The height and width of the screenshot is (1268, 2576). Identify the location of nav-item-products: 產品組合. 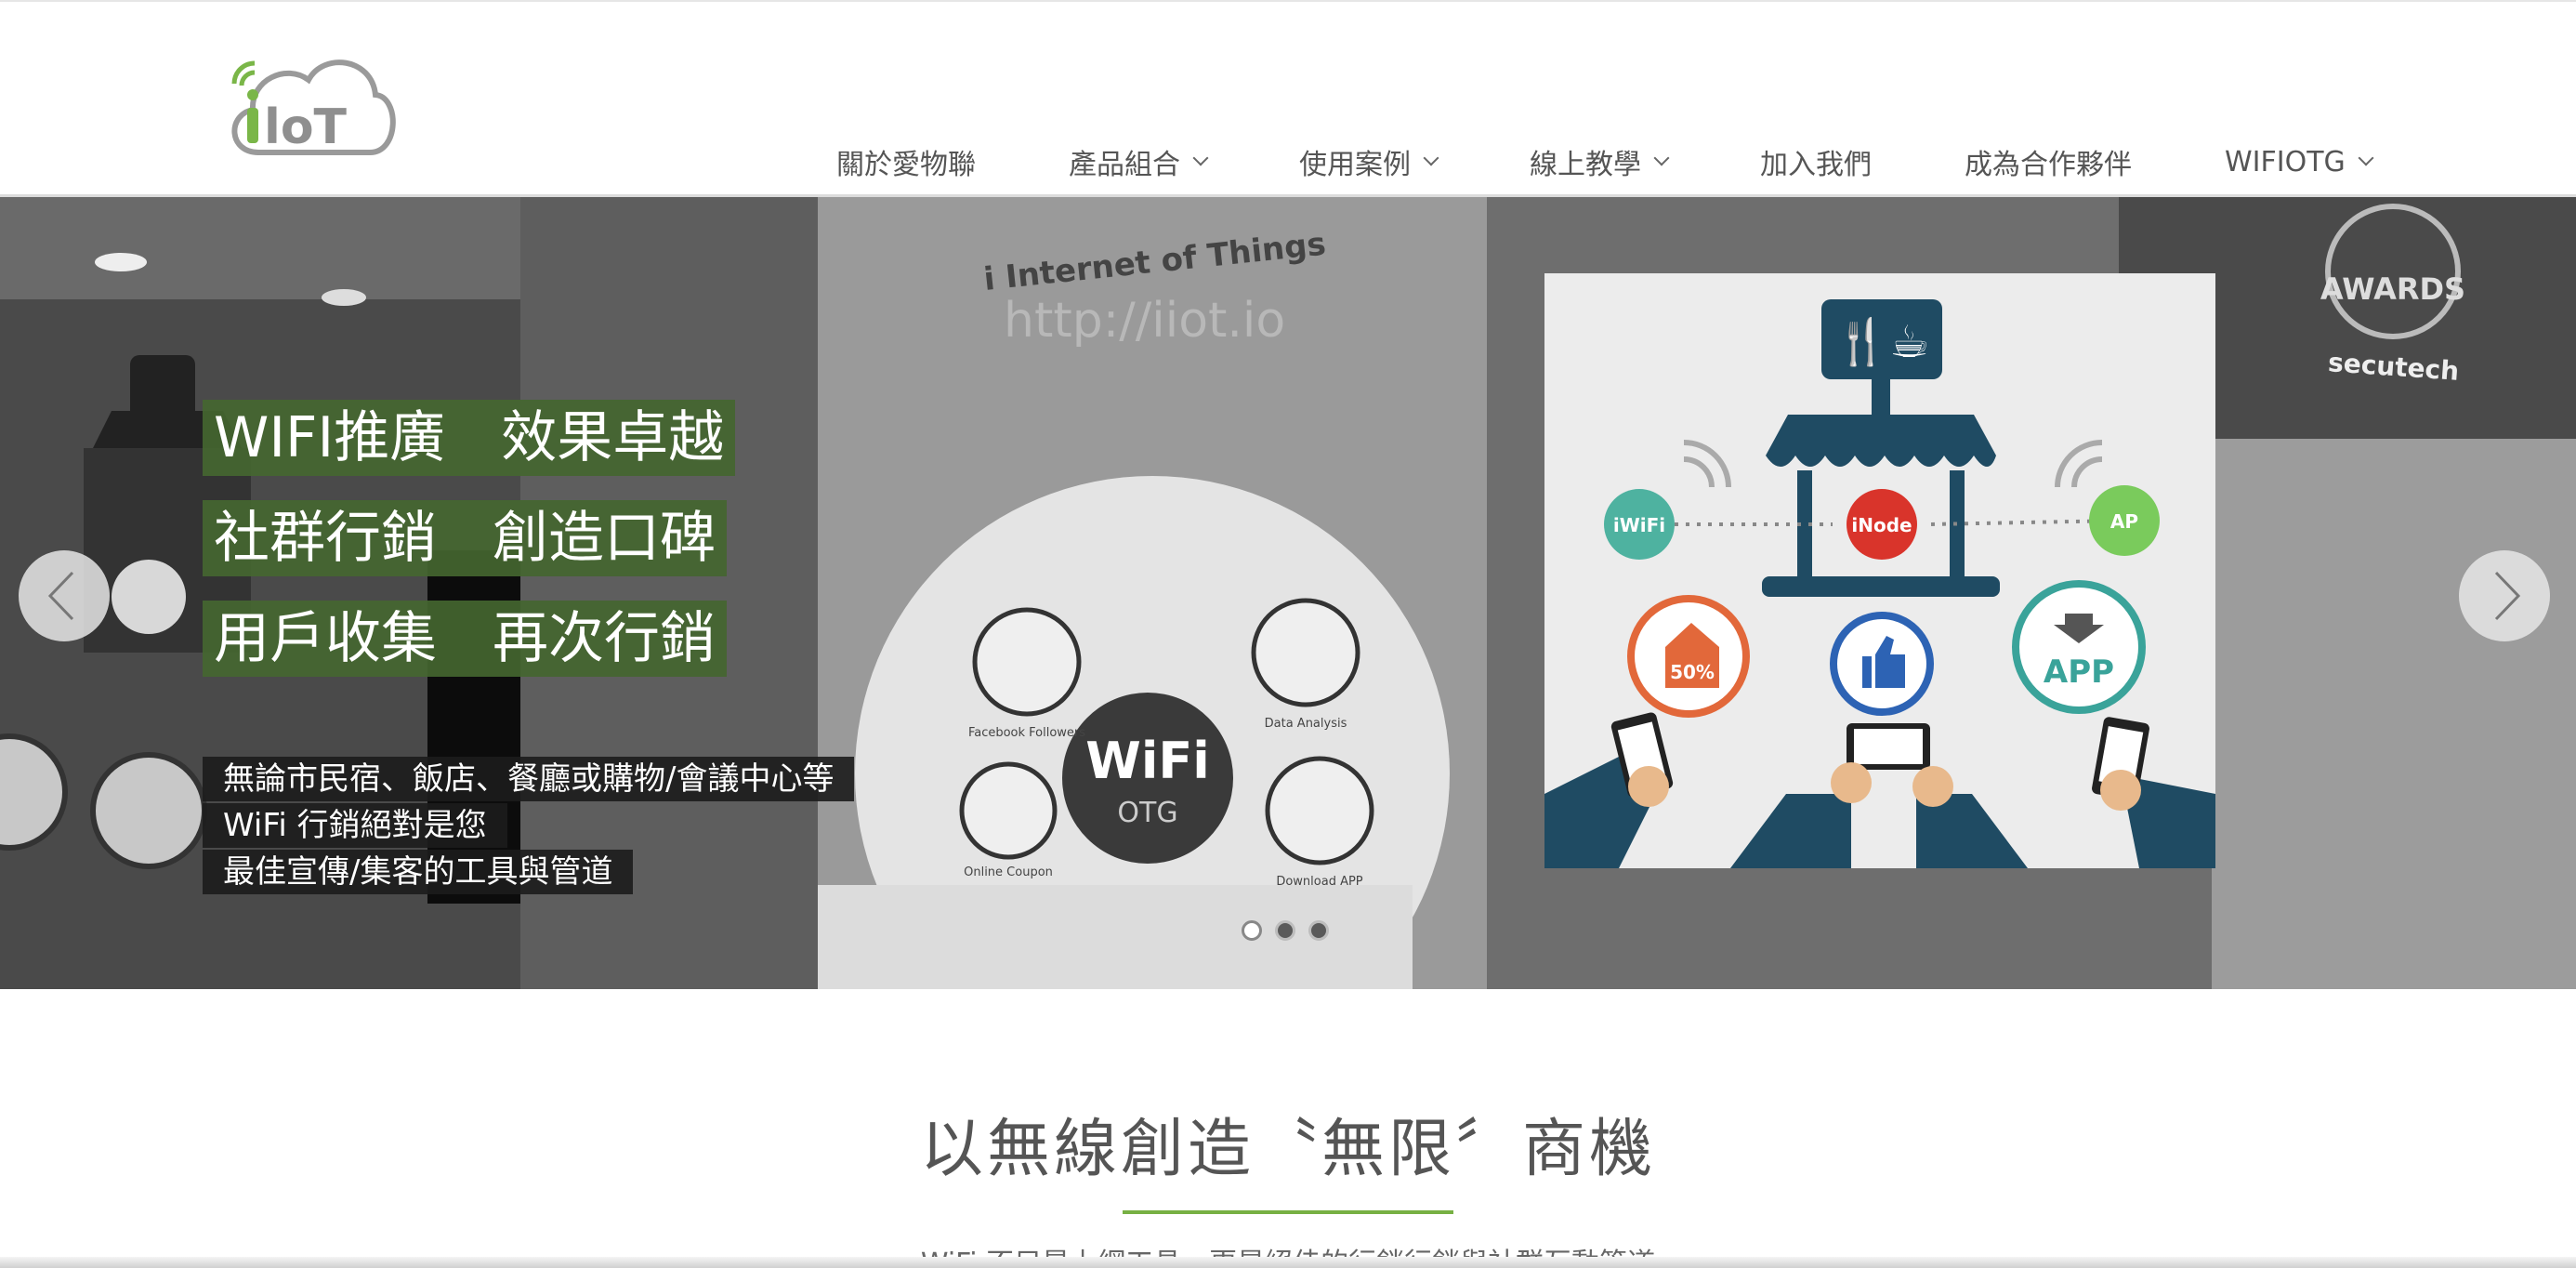
(1139, 161).